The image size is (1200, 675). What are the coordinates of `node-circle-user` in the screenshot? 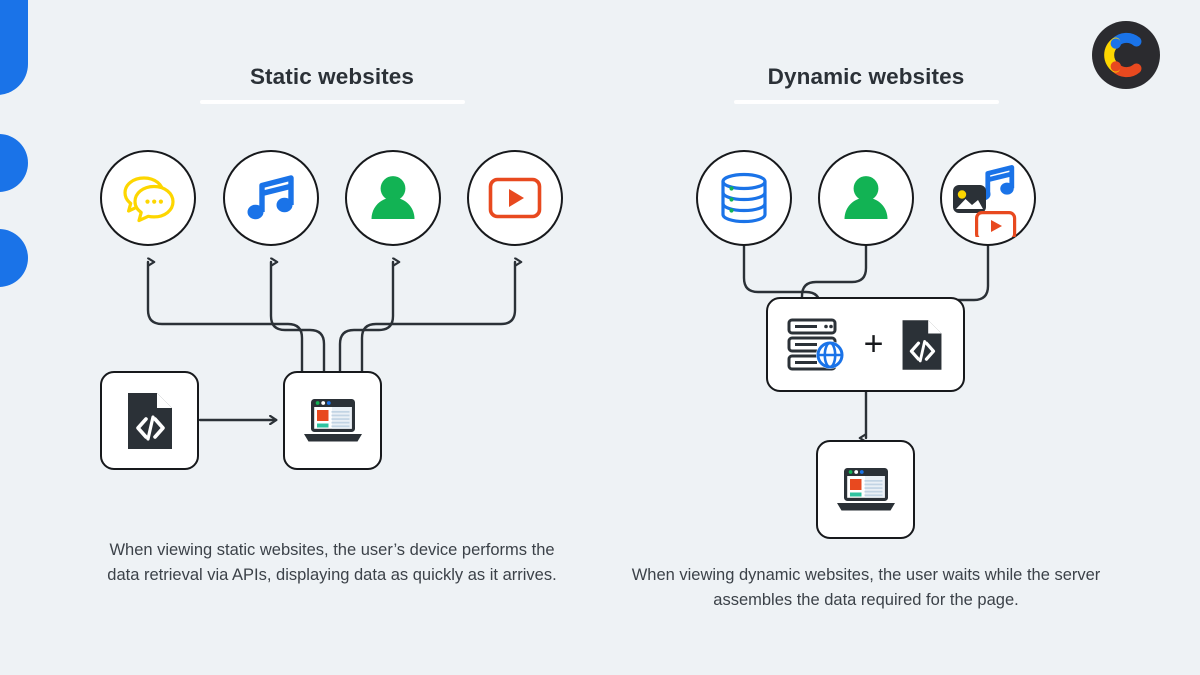 It's located at (393, 198).